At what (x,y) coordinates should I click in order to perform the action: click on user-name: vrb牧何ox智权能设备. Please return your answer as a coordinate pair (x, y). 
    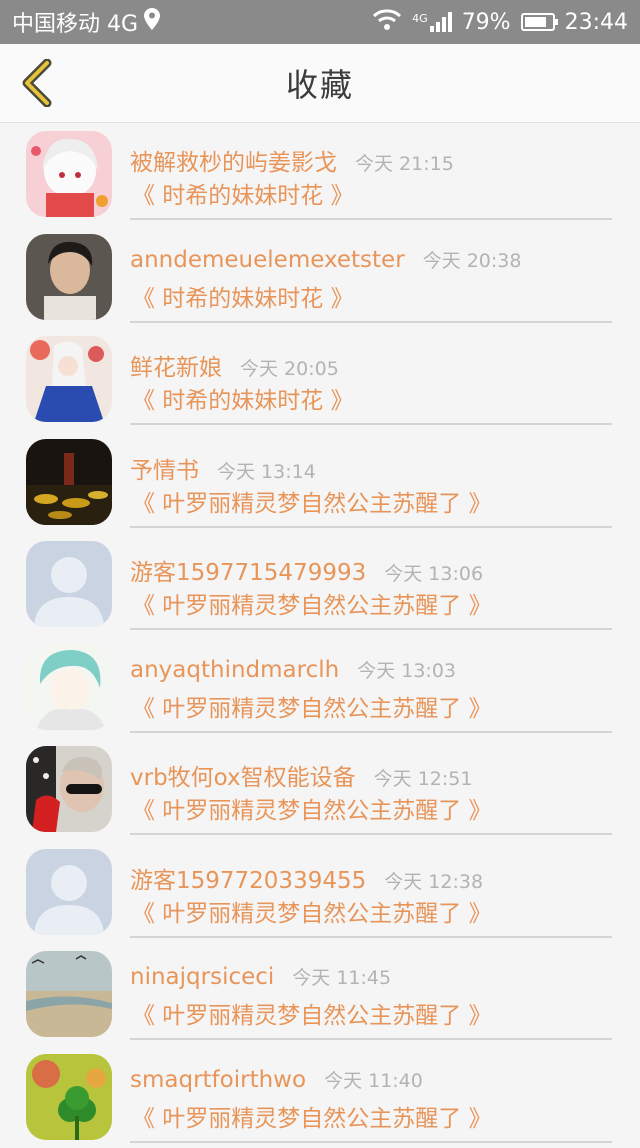
    Looking at the image, I should click on (243, 775).